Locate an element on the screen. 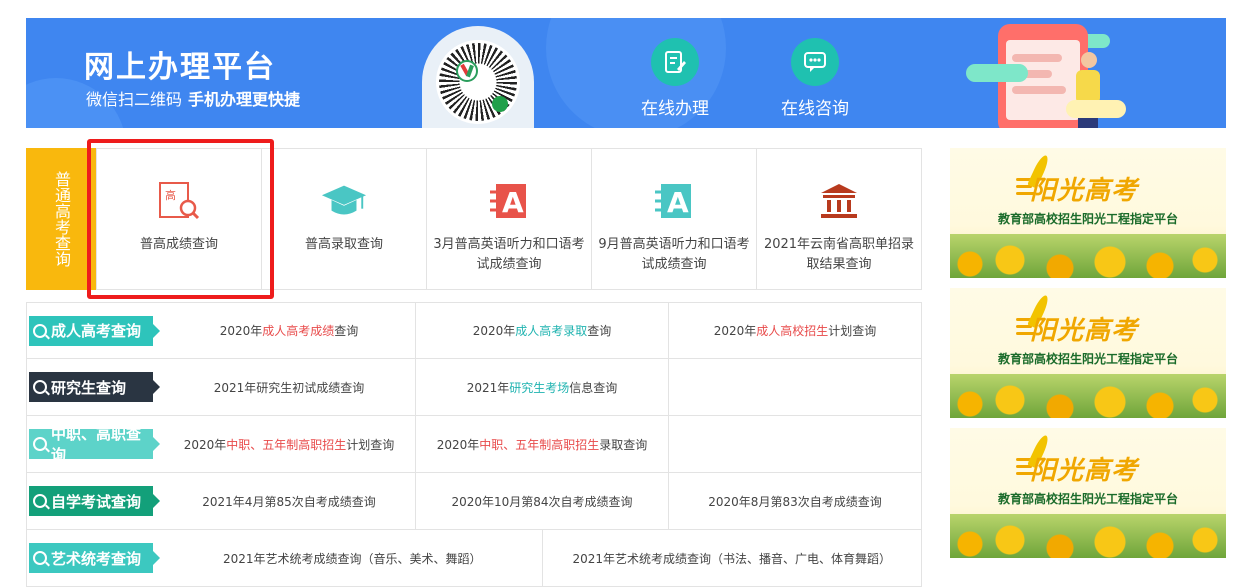  query-link: 2020年 成人高校招生 计划查询 is located at coordinates (795, 330).